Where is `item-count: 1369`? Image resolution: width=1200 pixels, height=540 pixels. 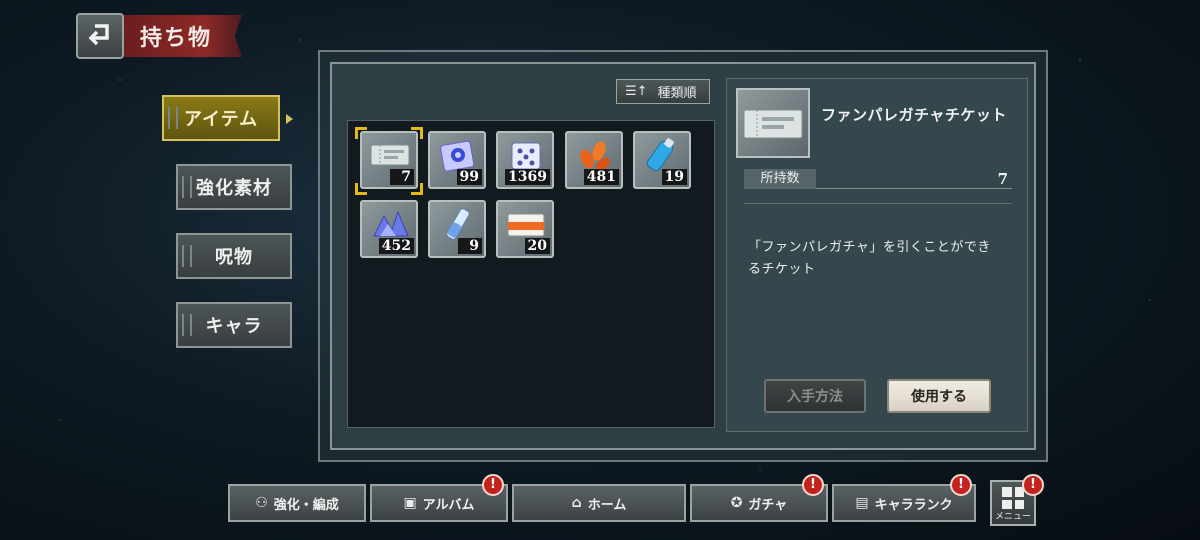 item-count: 1369 is located at coordinates (527, 177).